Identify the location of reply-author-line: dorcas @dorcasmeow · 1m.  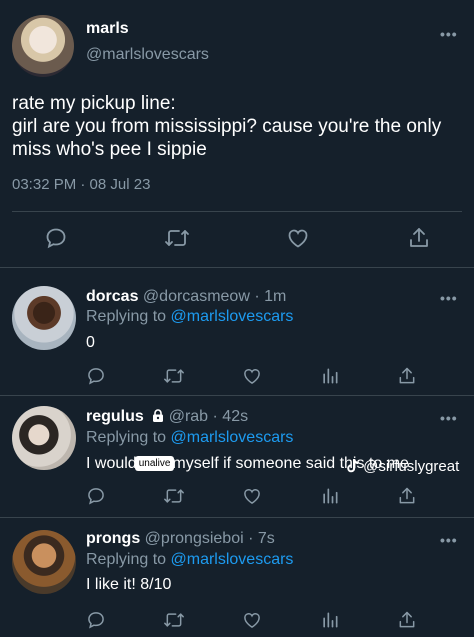
(186, 297).